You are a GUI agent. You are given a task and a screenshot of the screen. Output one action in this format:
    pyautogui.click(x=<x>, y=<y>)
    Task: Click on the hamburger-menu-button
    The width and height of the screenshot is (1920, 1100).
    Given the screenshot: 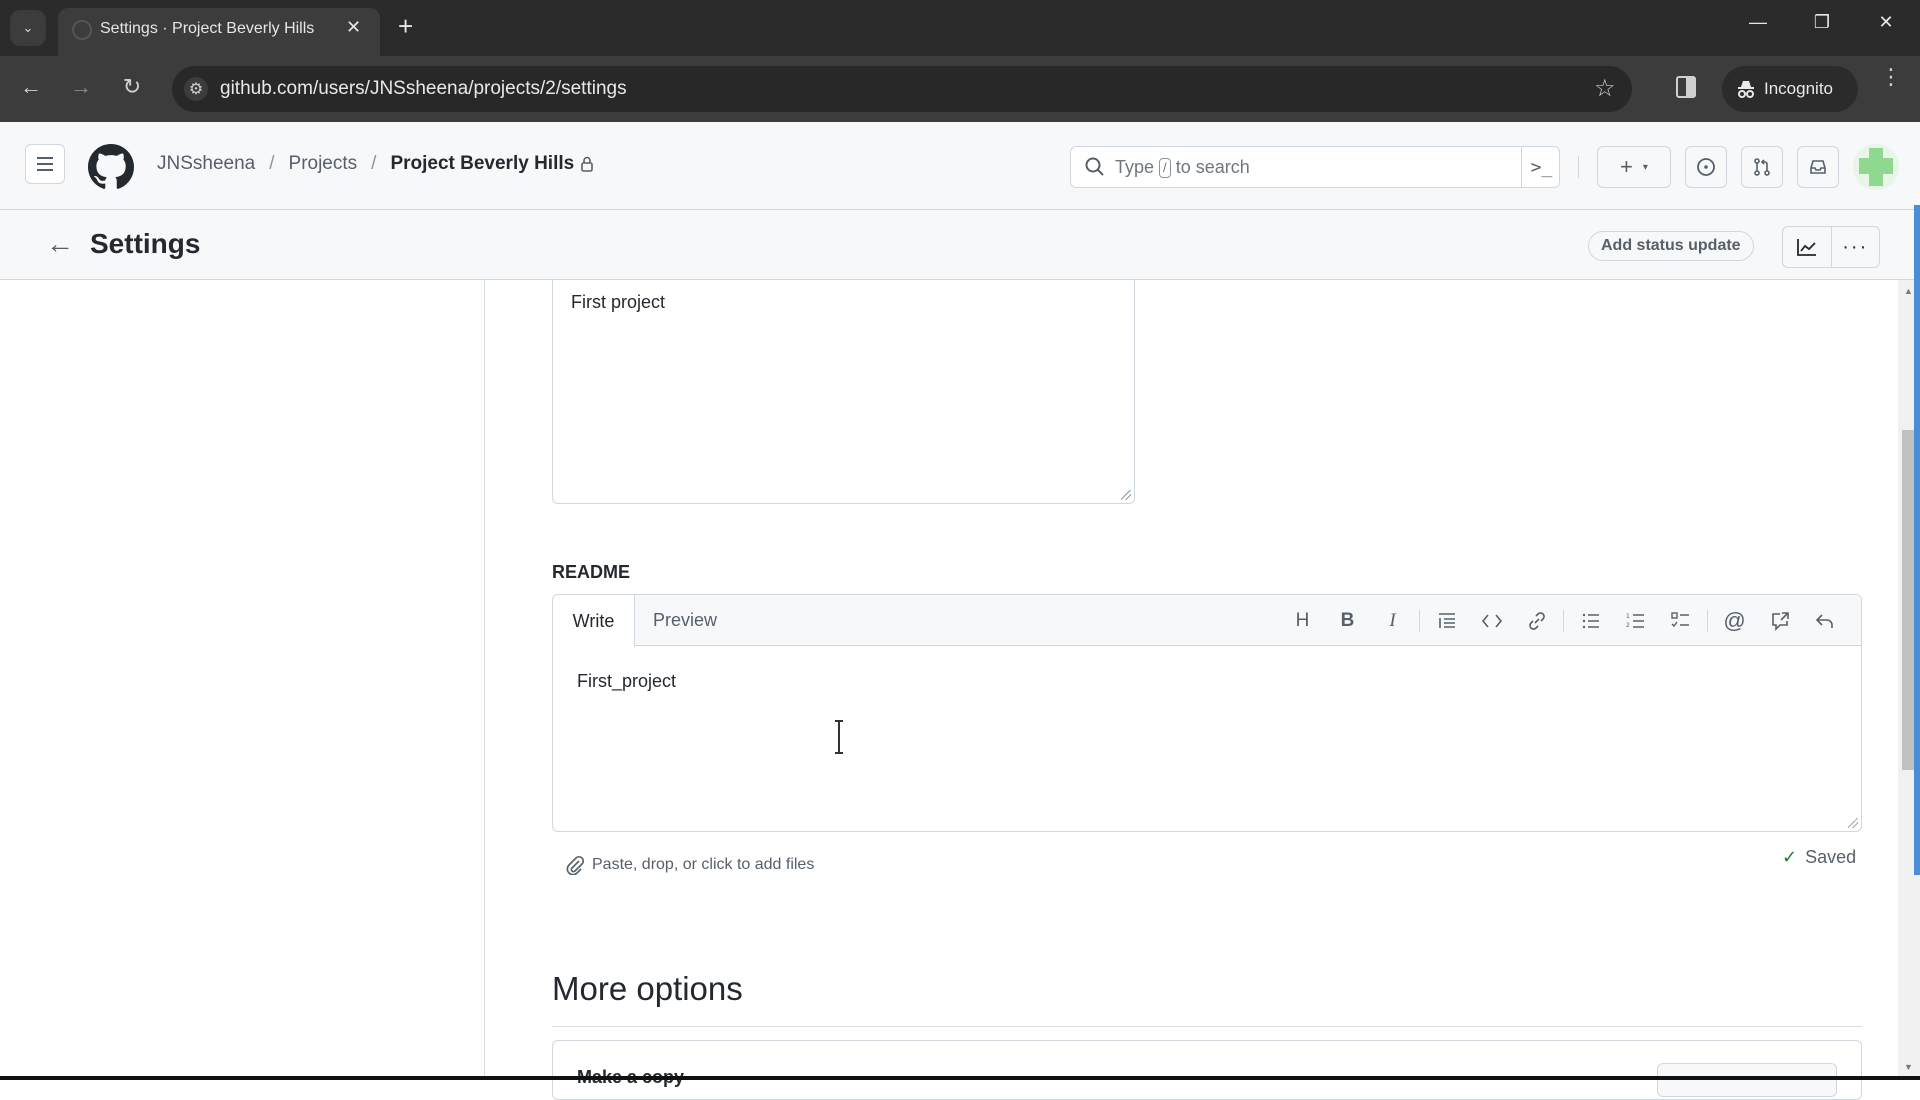 What is the action you would take?
    pyautogui.click(x=45, y=164)
    